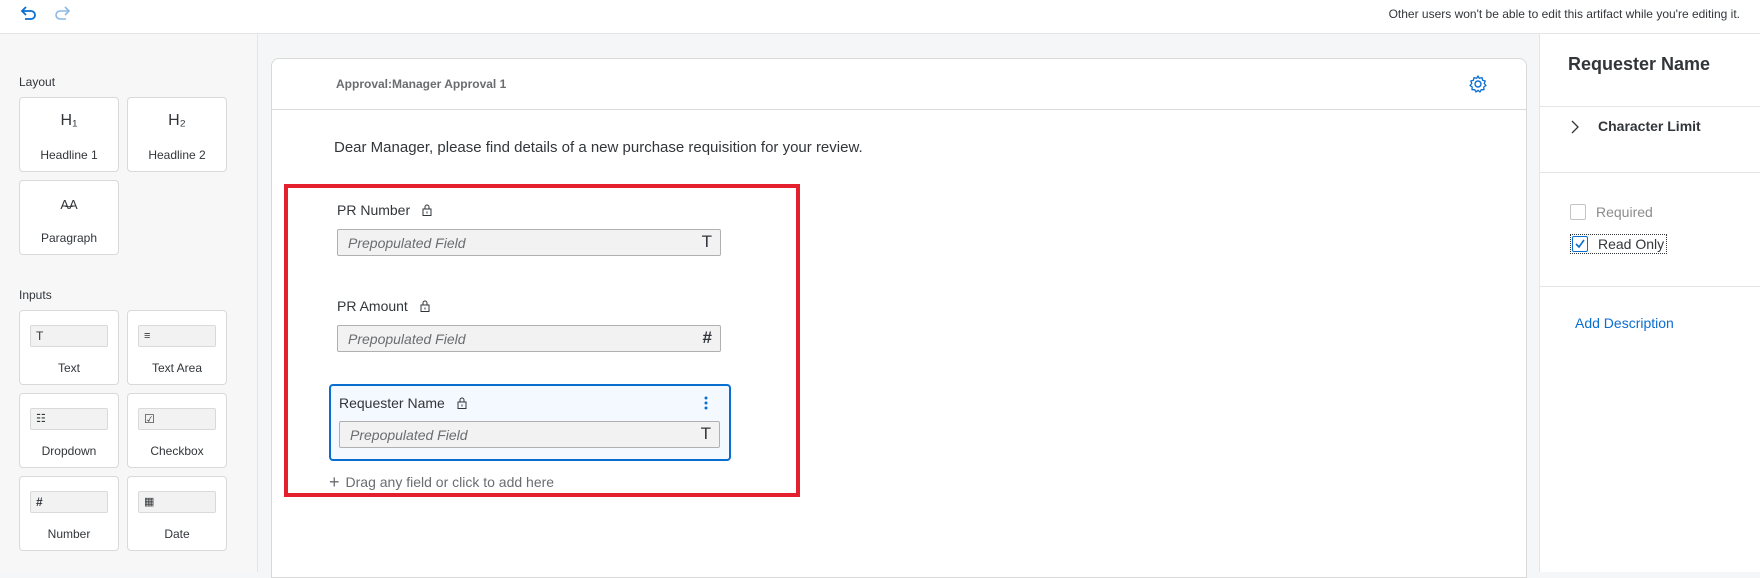 This screenshot has width=1760, height=578. Describe the element at coordinates (707, 337) in the screenshot. I see `number-type-icon: #` at that location.